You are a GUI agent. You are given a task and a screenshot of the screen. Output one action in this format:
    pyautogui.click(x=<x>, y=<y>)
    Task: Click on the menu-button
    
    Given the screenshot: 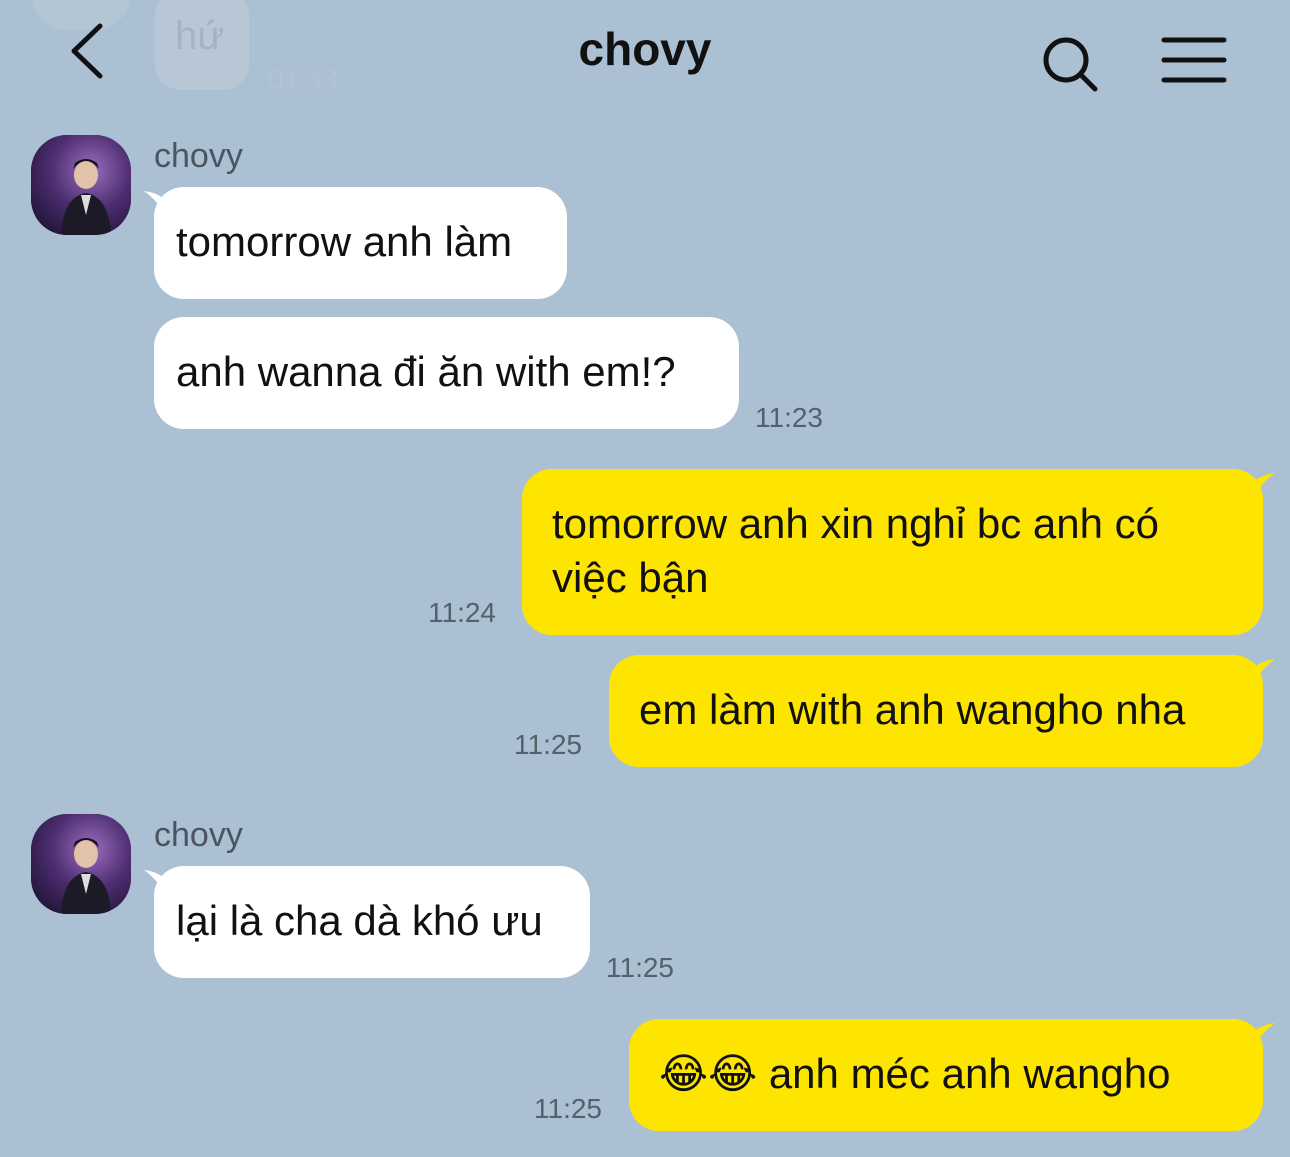 What is the action you would take?
    pyautogui.click(x=1194, y=61)
    